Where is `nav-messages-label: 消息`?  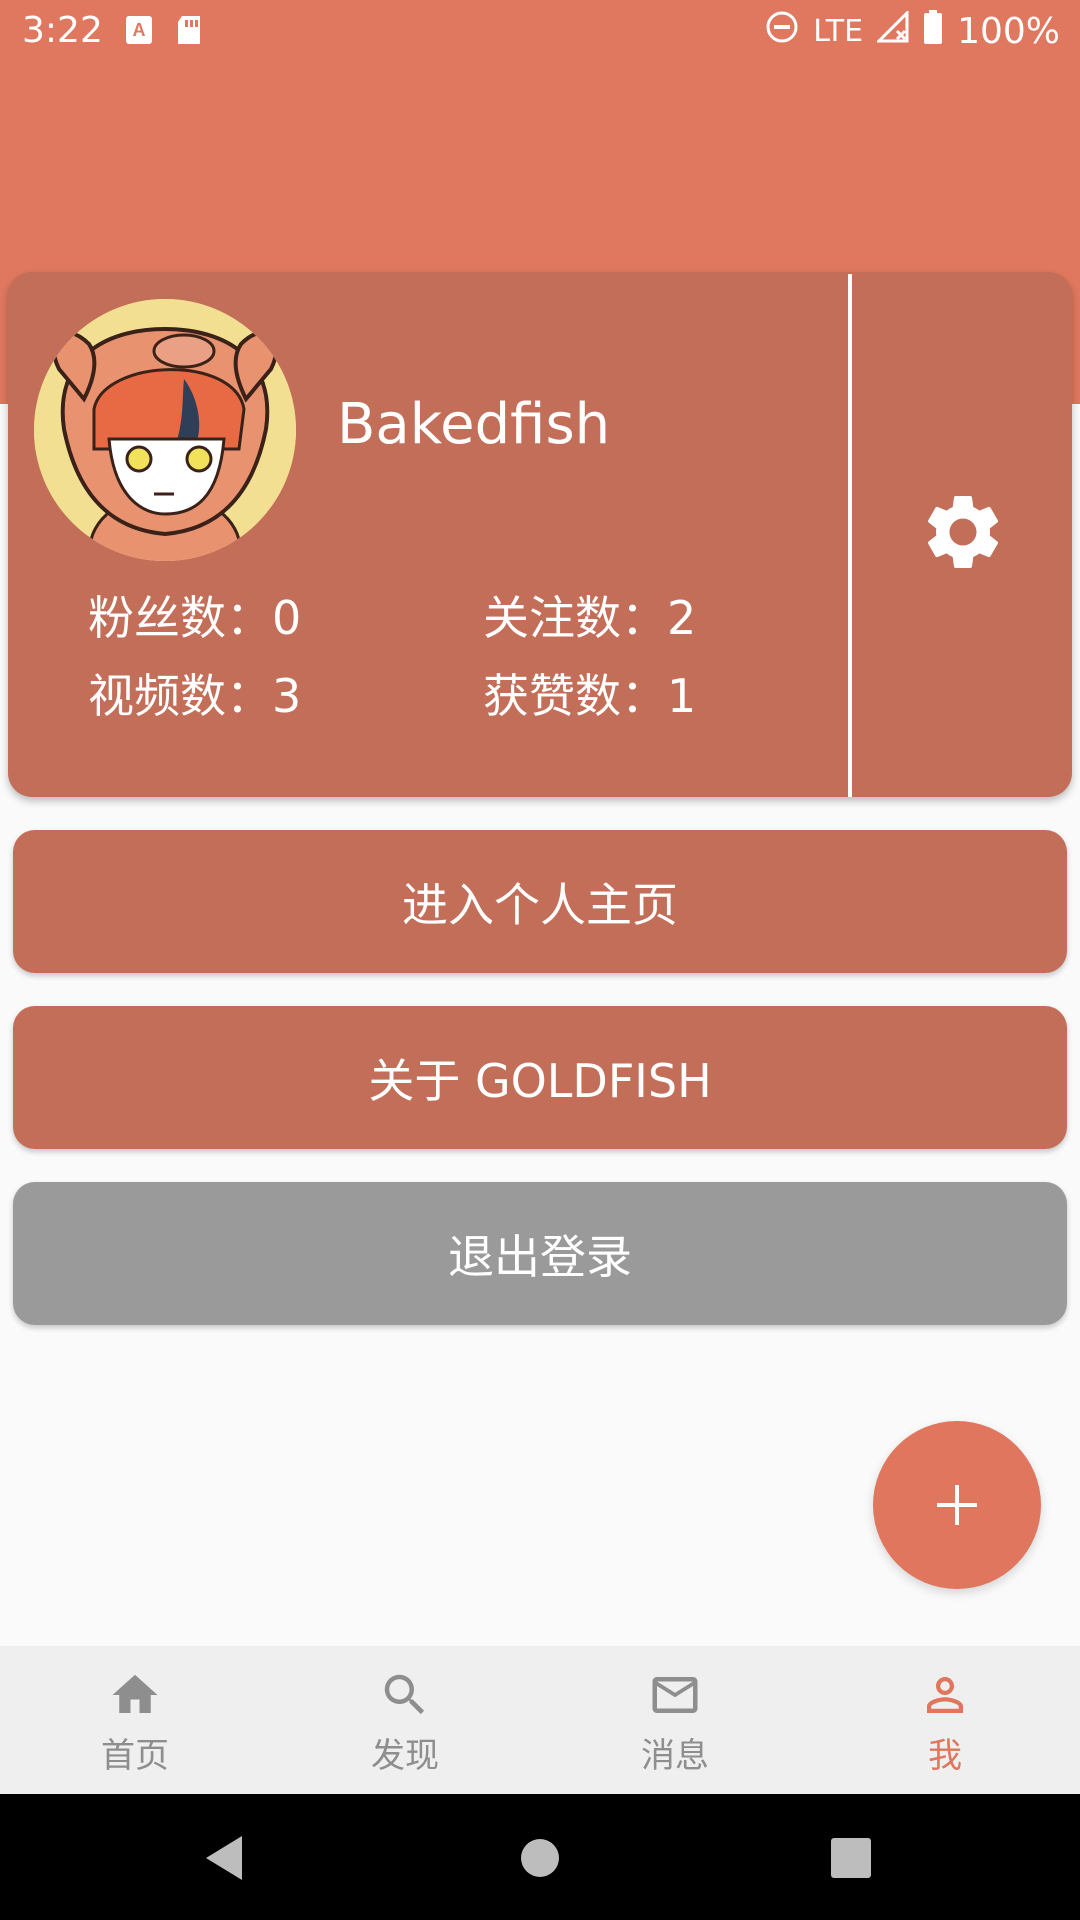 nav-messages-label: 消息 is located at coordinates (675, 1756).